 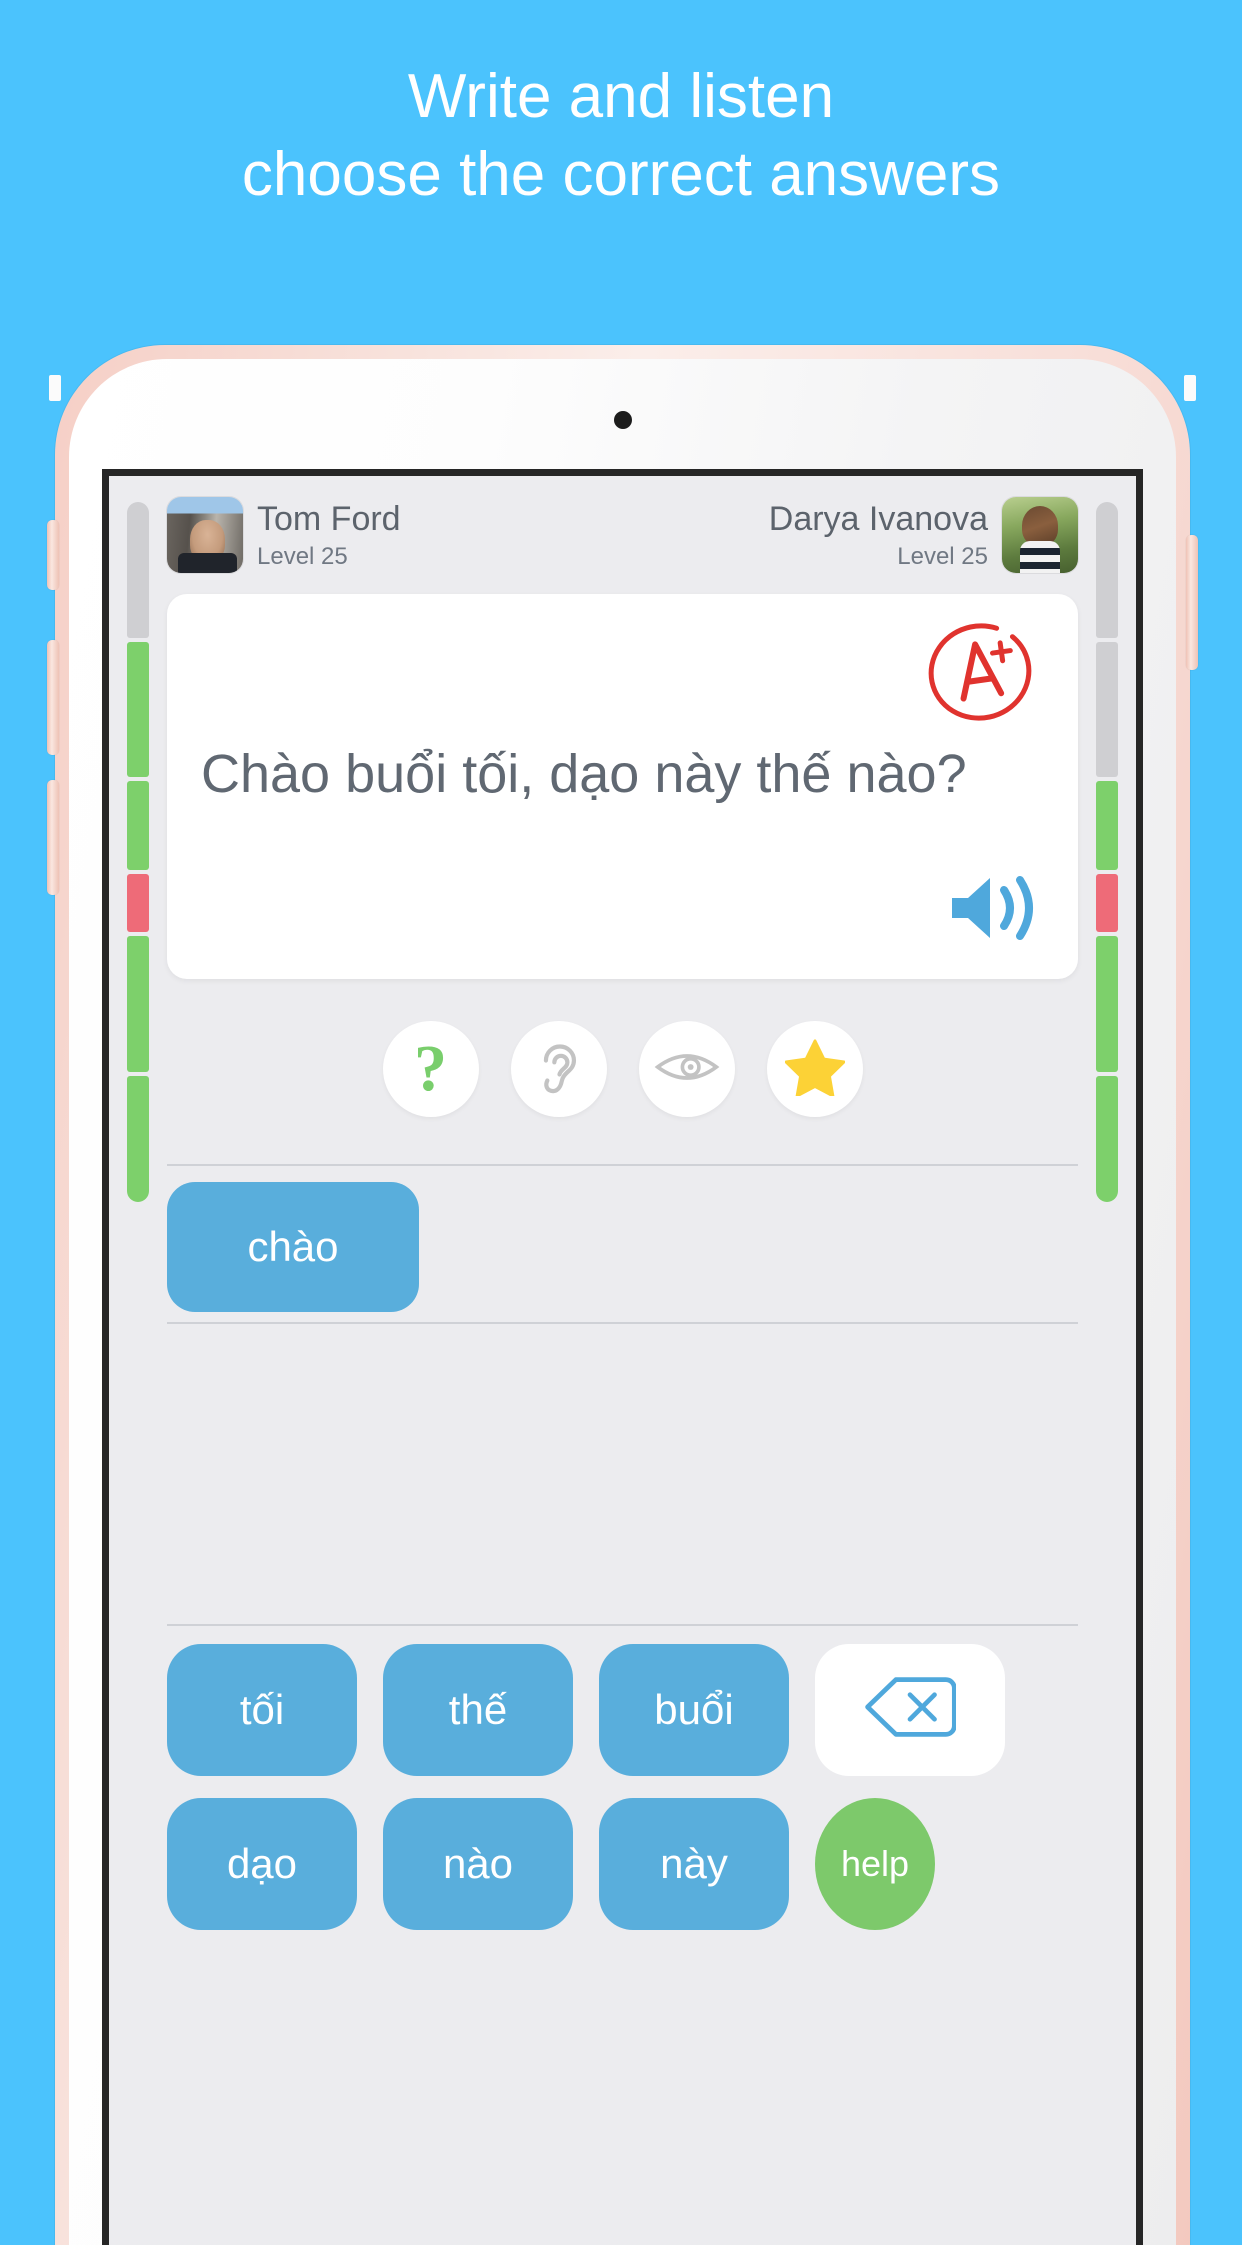 What do you see at coordinates (993, 908) in the screenshot?
I see `speaker-icon` at bounding box center [993, 908].